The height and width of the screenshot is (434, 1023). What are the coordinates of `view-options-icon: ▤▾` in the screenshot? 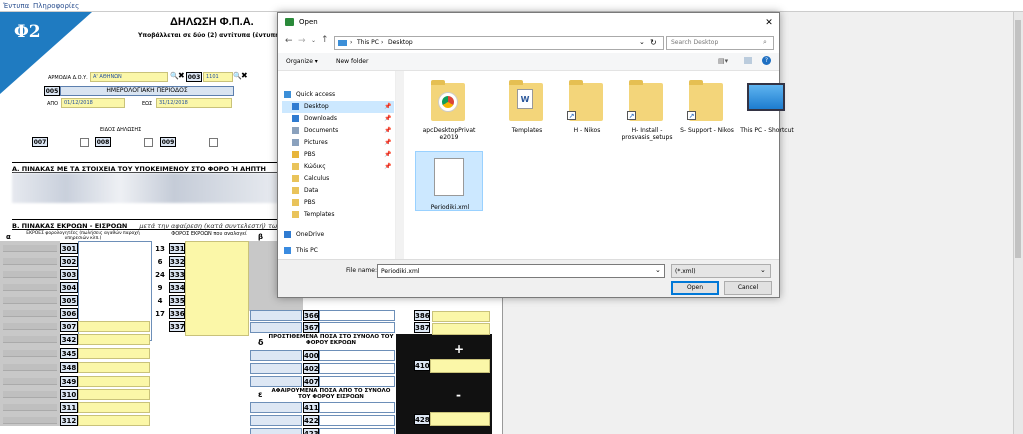 It's located at (723, 61).